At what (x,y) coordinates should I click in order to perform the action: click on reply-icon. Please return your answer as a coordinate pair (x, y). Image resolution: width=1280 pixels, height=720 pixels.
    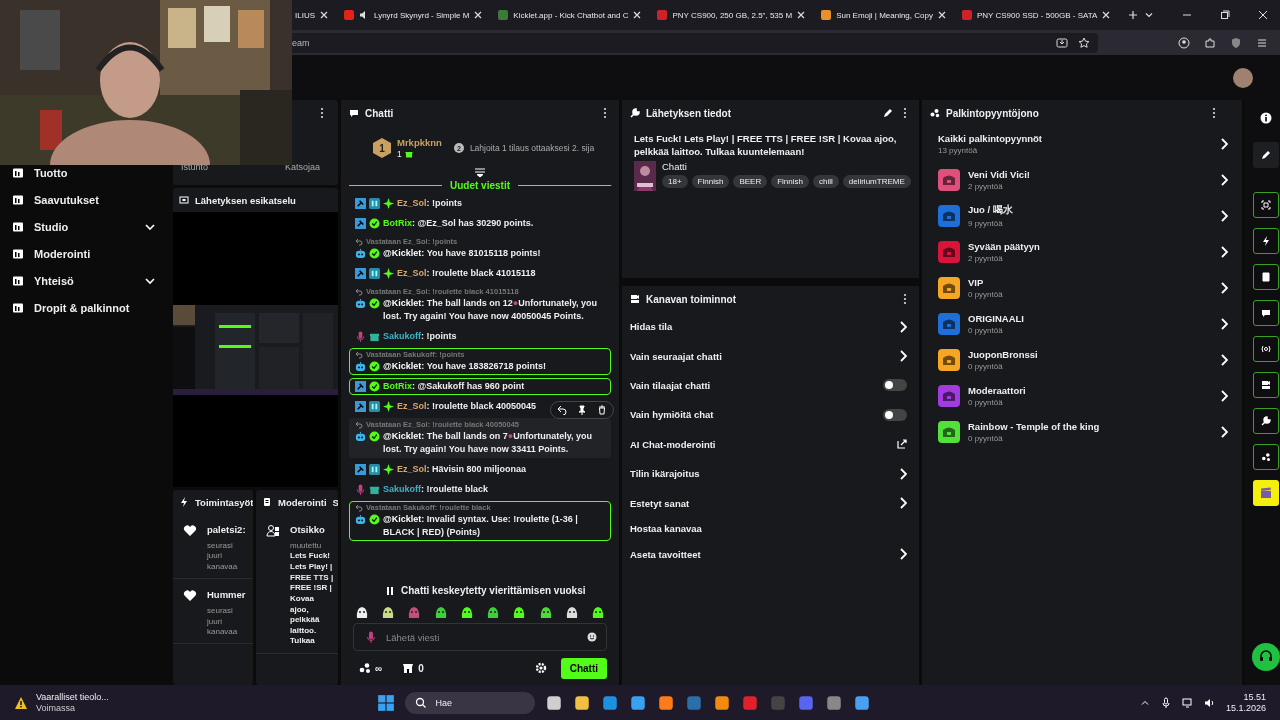
    Looking at the image, I should click on (562, 410).